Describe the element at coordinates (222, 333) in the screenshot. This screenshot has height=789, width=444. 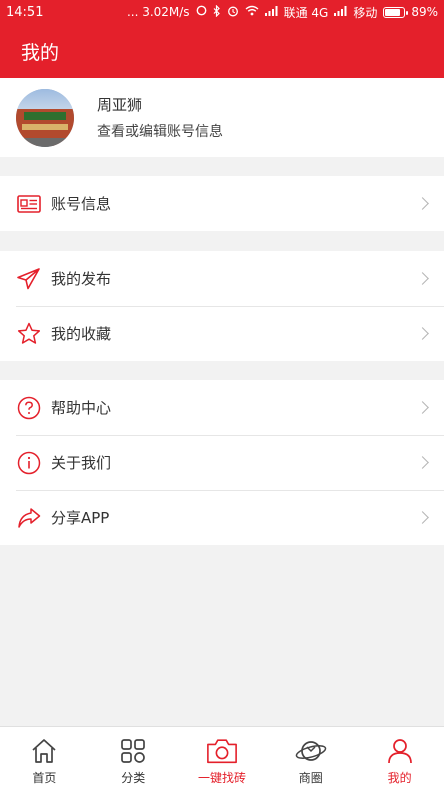
I see `menu-item-favorites: 我的收藏` at that location.